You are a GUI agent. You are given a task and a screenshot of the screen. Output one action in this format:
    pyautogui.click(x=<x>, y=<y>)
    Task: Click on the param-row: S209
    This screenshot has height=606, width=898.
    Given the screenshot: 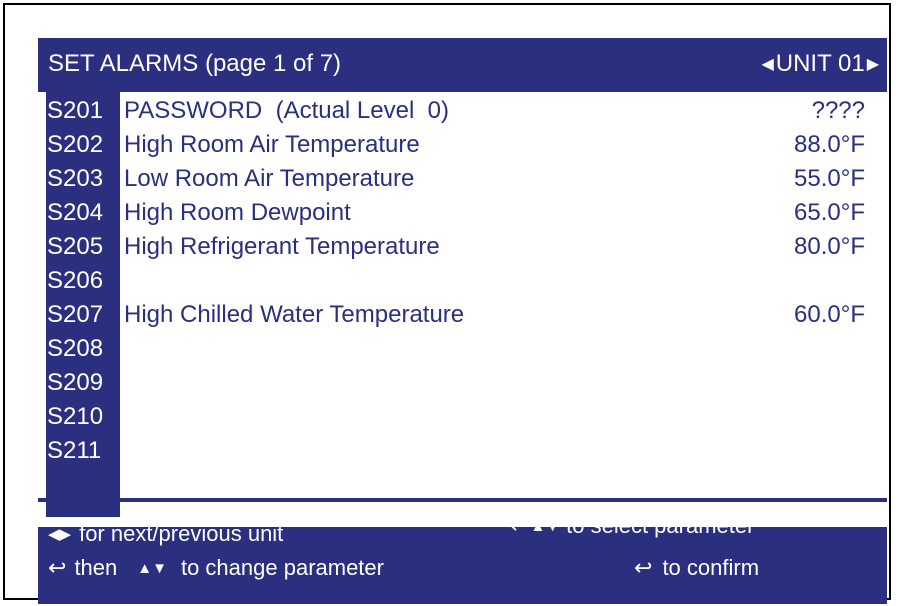 What is the action you would take?
    pyautogui.click(x=460, y=383)
    